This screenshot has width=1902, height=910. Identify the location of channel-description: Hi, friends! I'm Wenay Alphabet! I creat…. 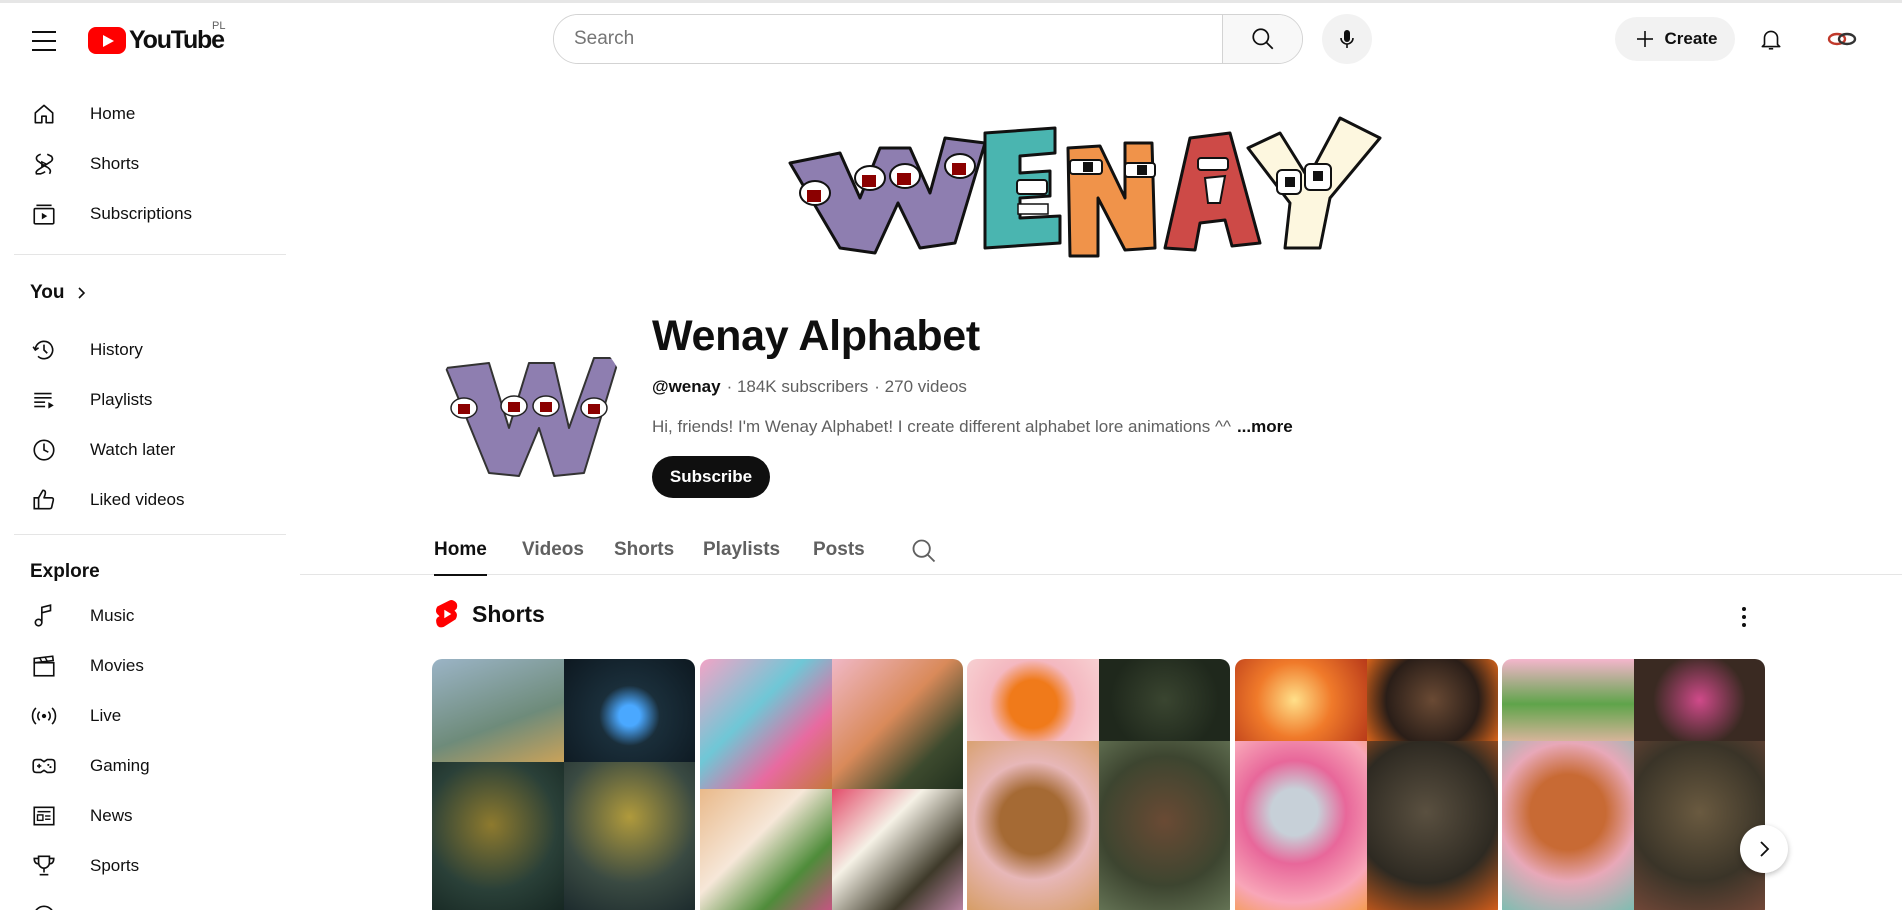
(972, 427).